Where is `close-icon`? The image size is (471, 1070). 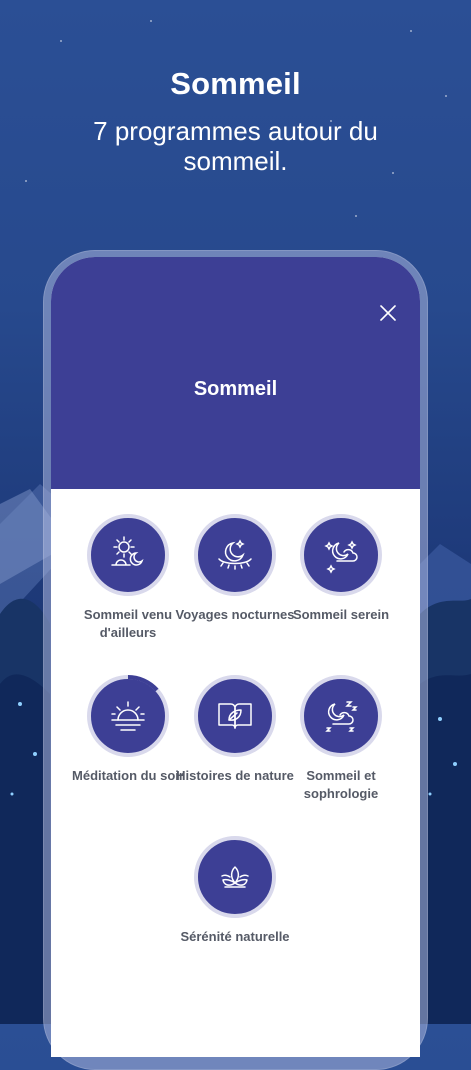 close-icon is located at coordinates (388, 313).